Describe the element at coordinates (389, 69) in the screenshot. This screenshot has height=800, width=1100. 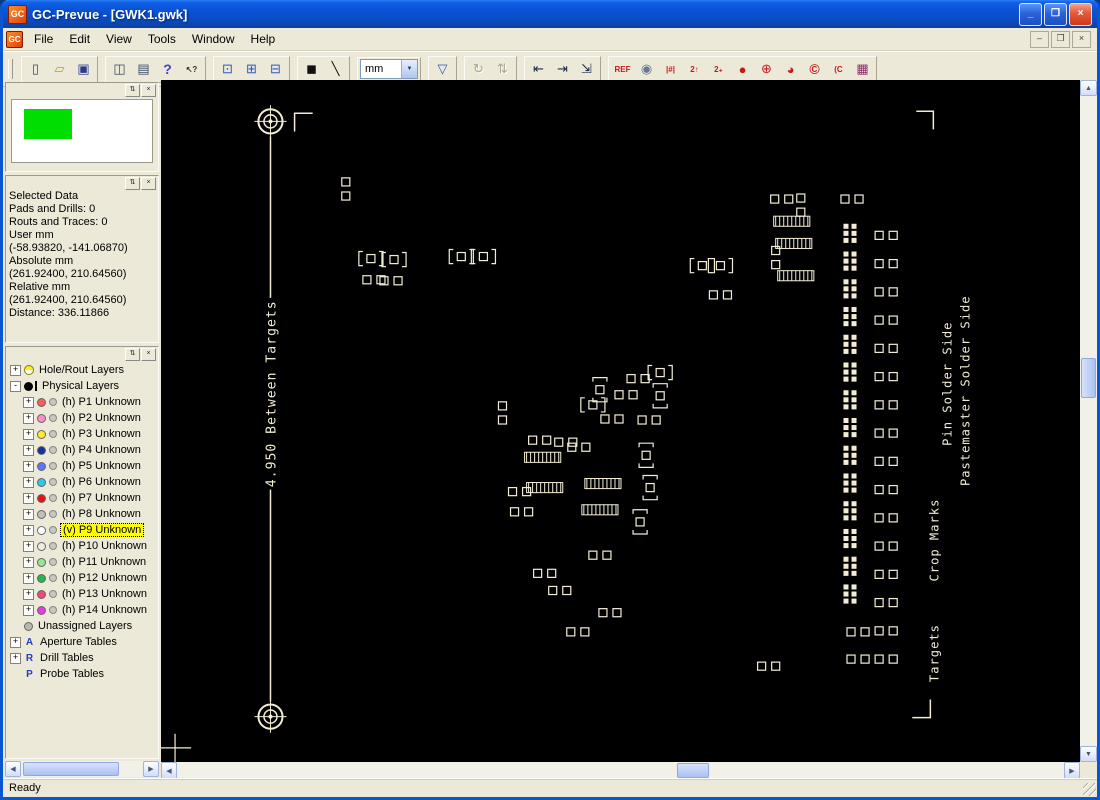
I see `units-select: mm ▼` at that location.